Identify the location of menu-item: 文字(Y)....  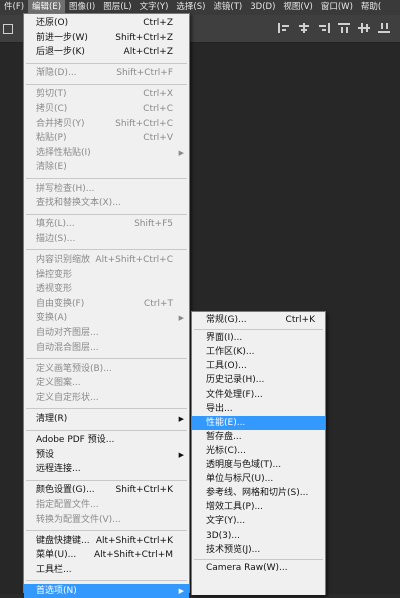
(258, 521).